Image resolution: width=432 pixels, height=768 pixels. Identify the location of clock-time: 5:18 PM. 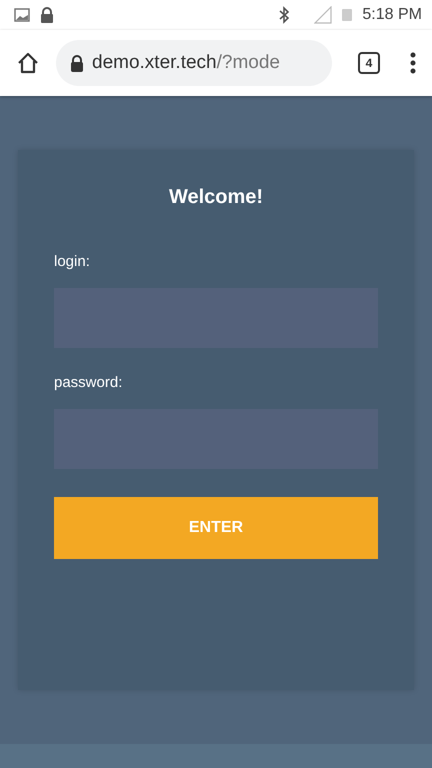
(392, 15).